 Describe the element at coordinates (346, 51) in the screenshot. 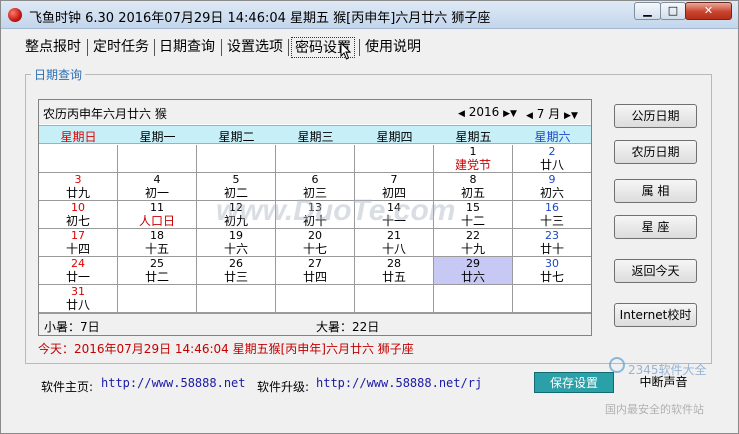

I see `mouse-cursor-icon` at that location.